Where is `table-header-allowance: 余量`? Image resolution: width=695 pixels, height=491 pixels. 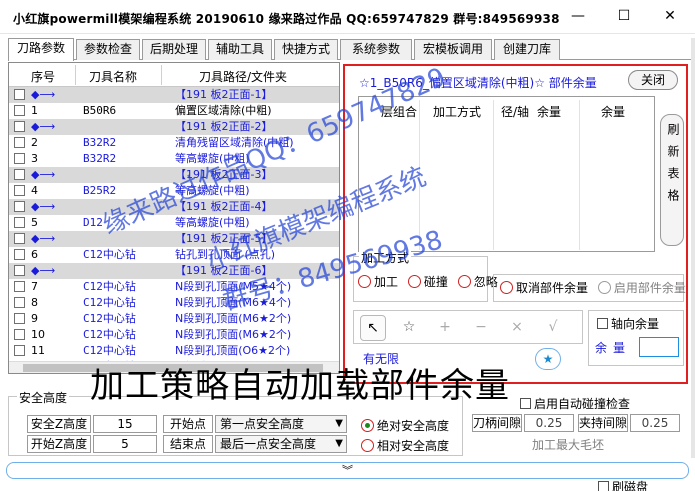
table-header-allowance: 余量 is located at coordinates (549, 112).